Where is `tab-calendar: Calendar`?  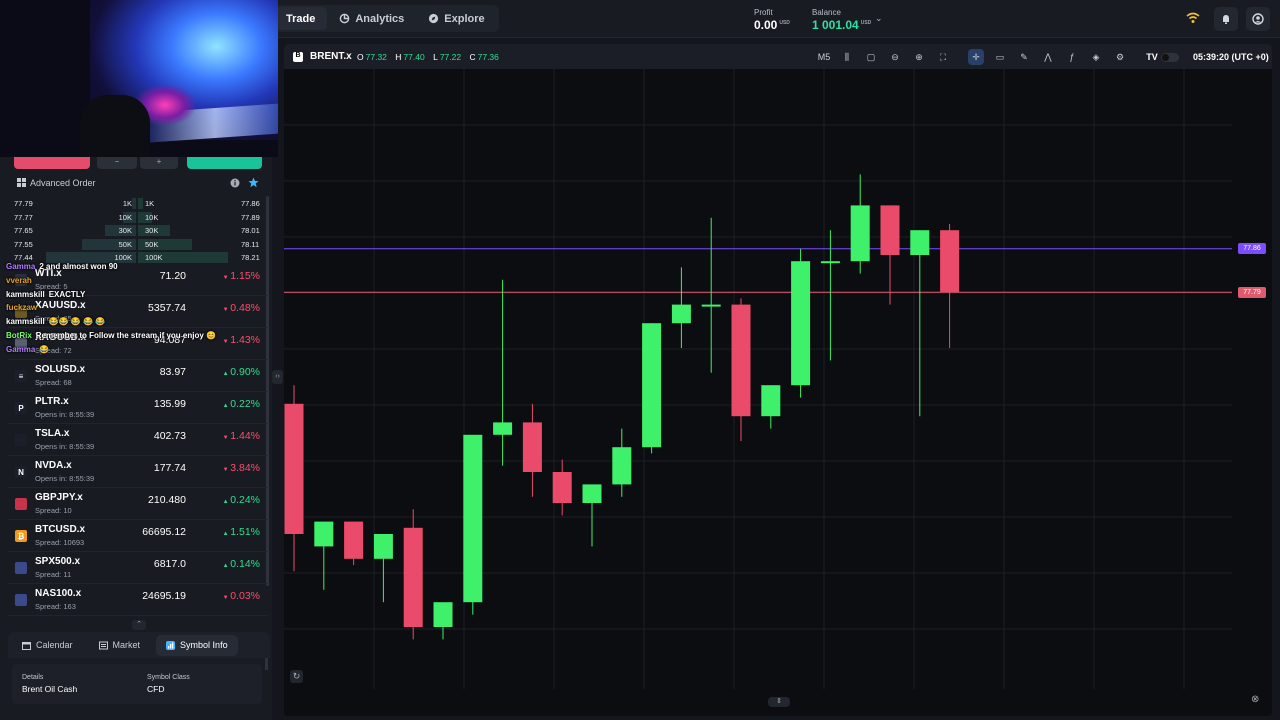 tab-calendar: Calendar is located at coordinates (47, 645).